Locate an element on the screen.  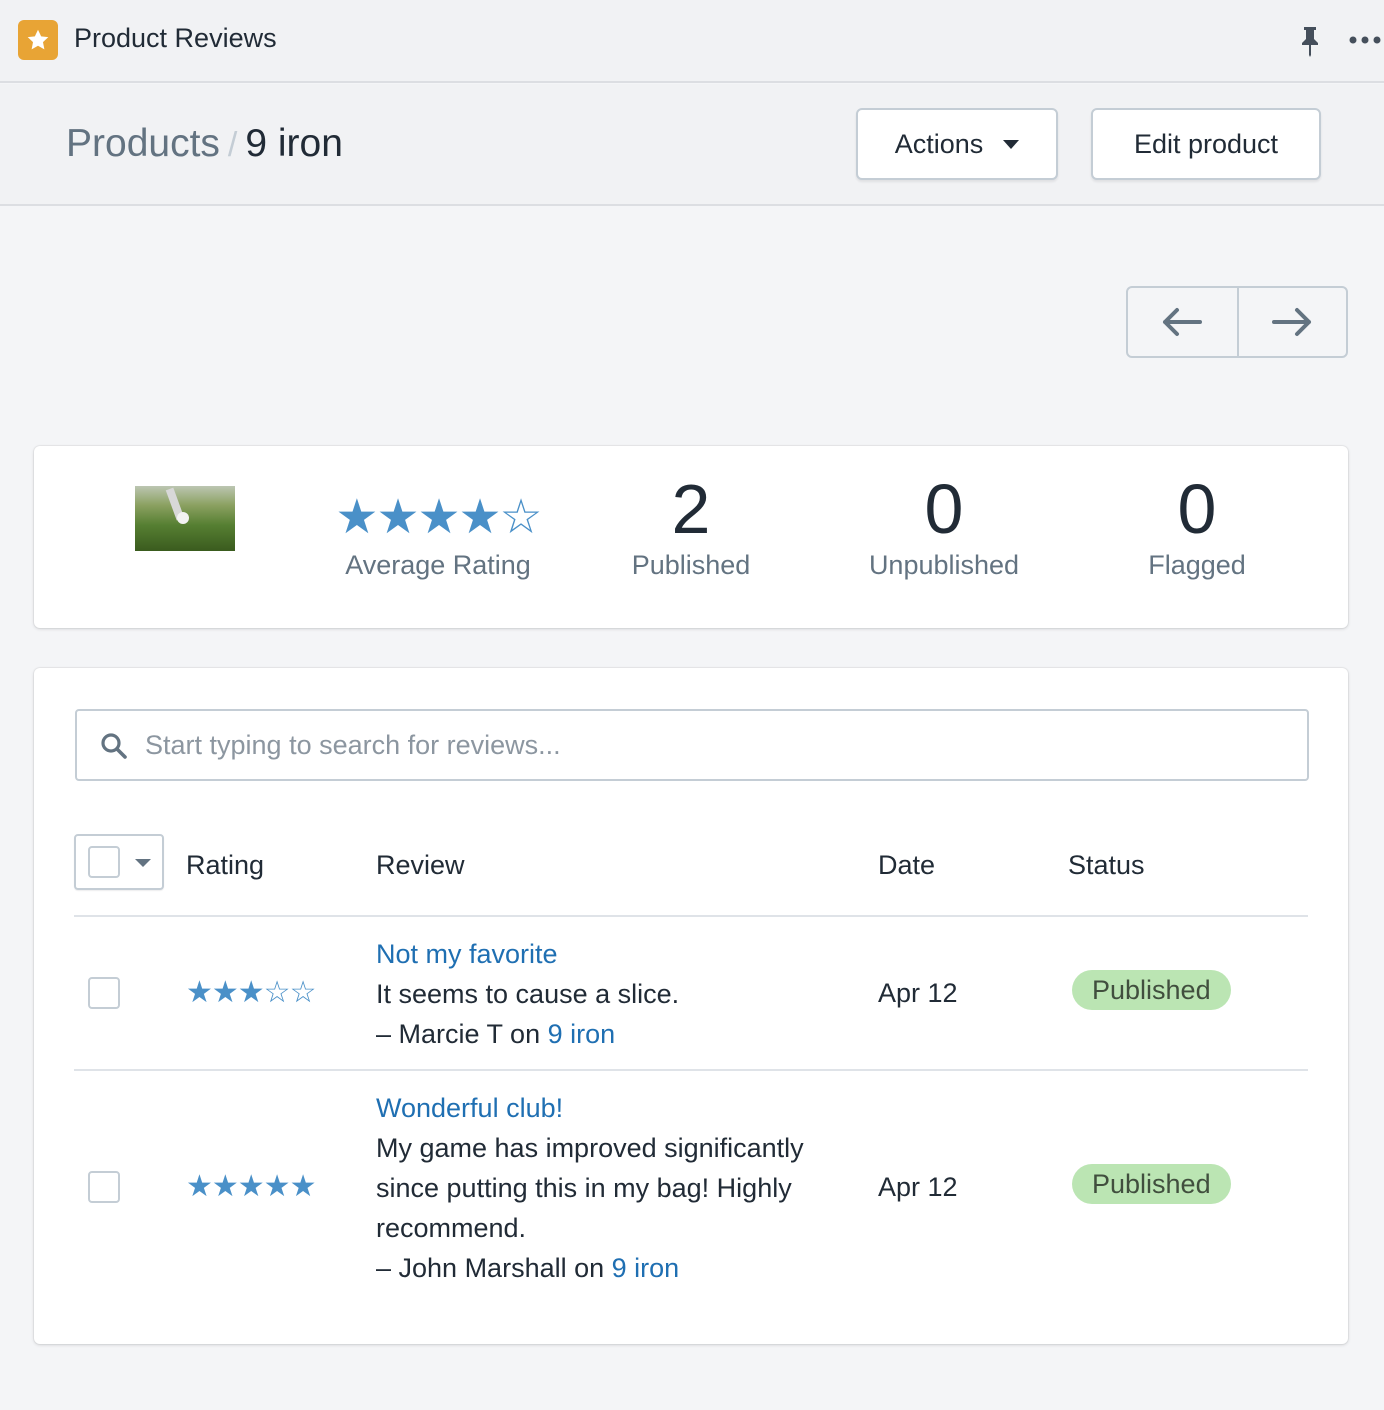
actions-button: Actions is located at coordinates (957, 144).